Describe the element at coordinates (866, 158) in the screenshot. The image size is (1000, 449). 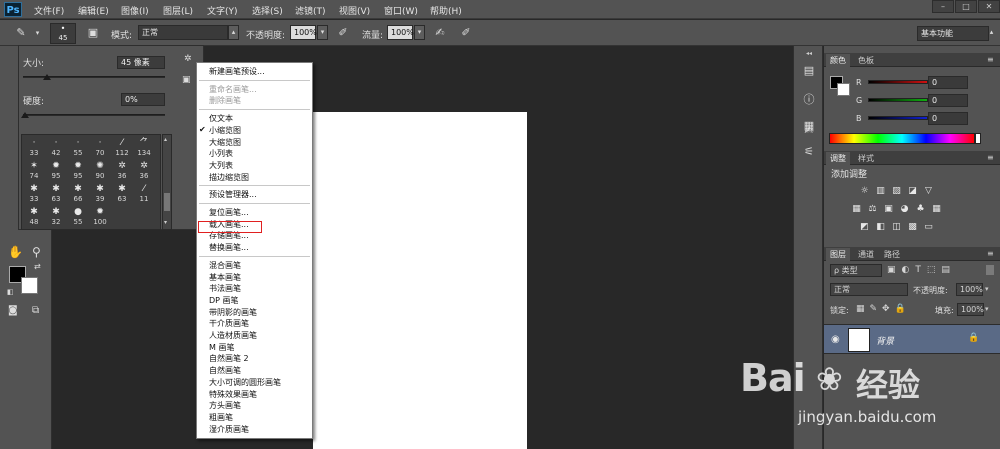
I see `tab-styles: 样式` at that location.